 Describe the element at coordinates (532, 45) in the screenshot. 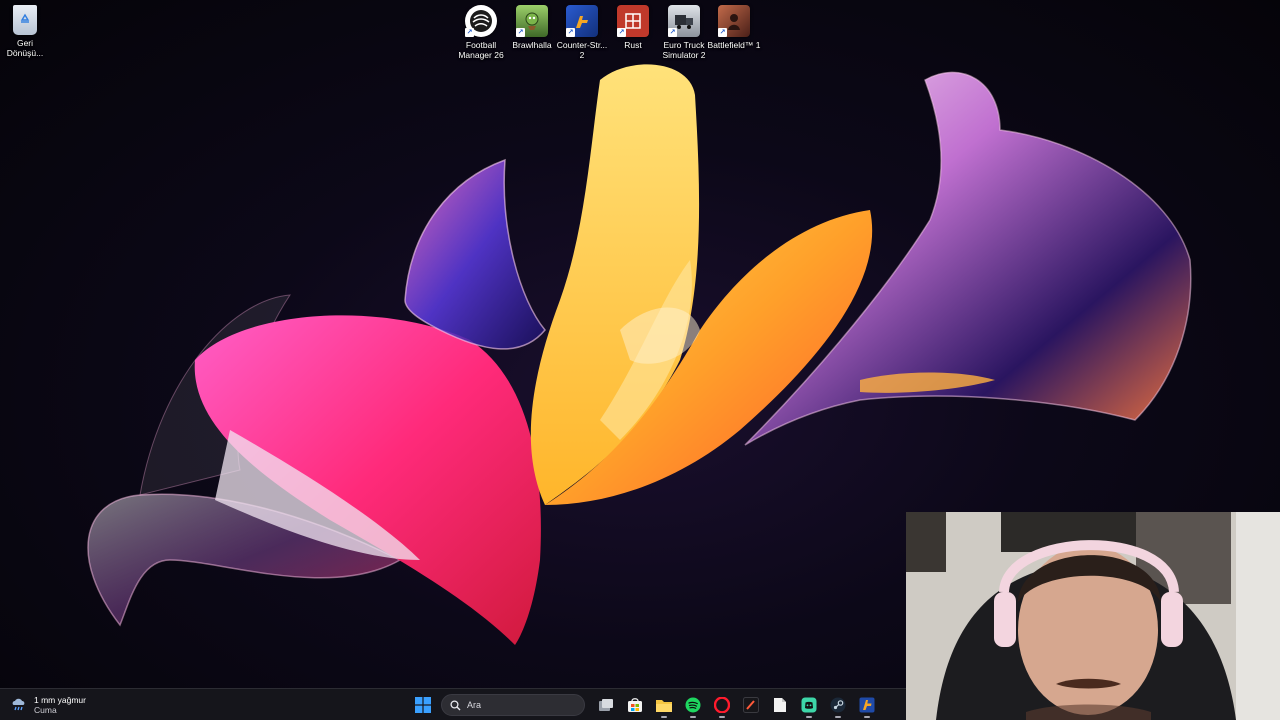

I see `shortcut-label: Brawlhalla` at that location.